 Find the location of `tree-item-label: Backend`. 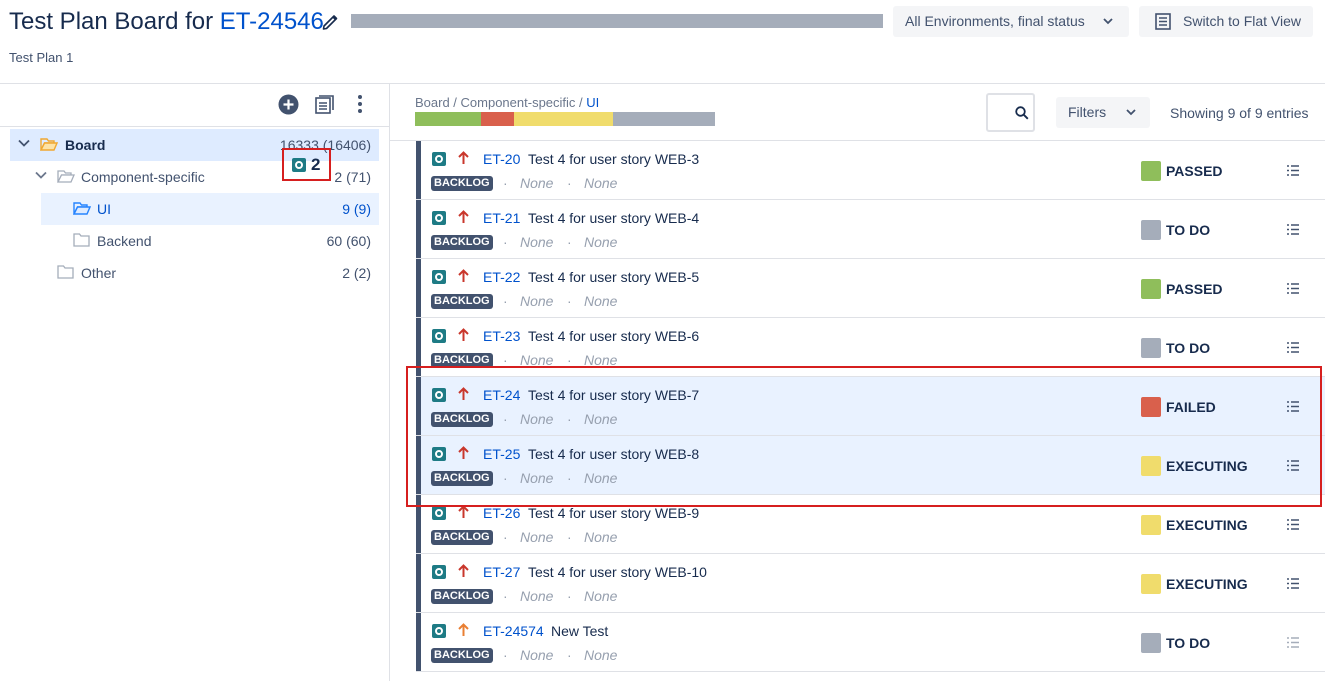

tree-item-label: Backend is located at coordinates (124, 241).